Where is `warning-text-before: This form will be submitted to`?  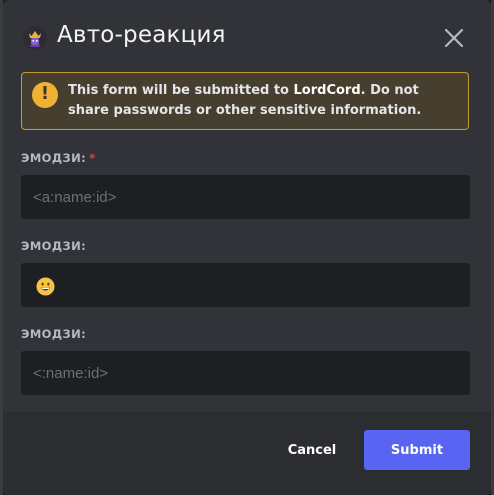
warning-text-before: This form will be submitted to is located at coordinates (181, 90).